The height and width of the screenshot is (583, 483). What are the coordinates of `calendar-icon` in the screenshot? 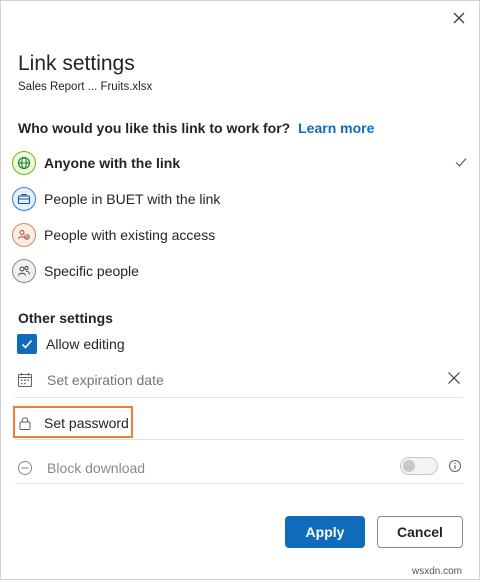 It's located at (25, 380).